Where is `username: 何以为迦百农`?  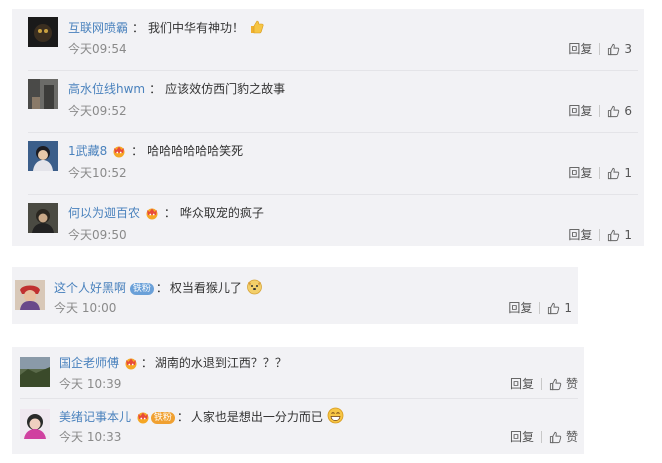 username: 何以为迦百农 is located at coordinates (104, 213).